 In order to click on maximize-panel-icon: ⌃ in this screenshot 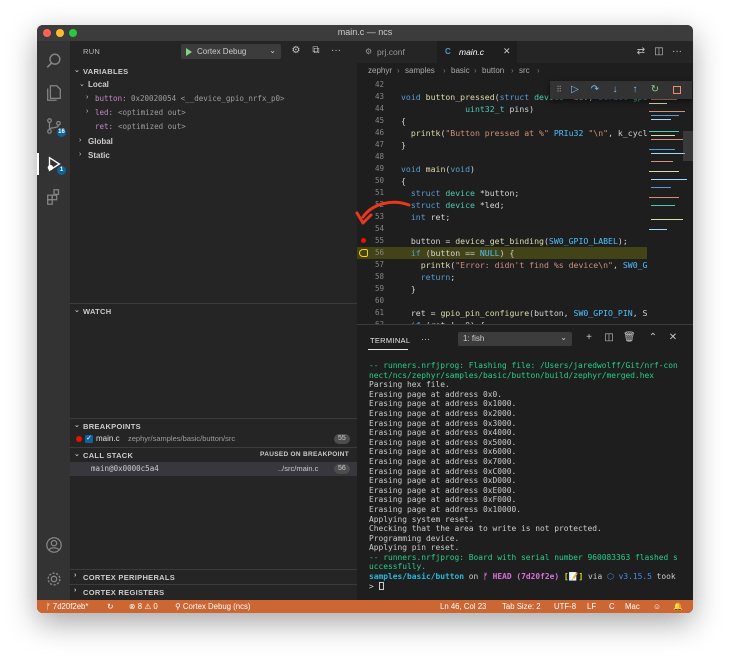, I will do `click(653, 338)`.